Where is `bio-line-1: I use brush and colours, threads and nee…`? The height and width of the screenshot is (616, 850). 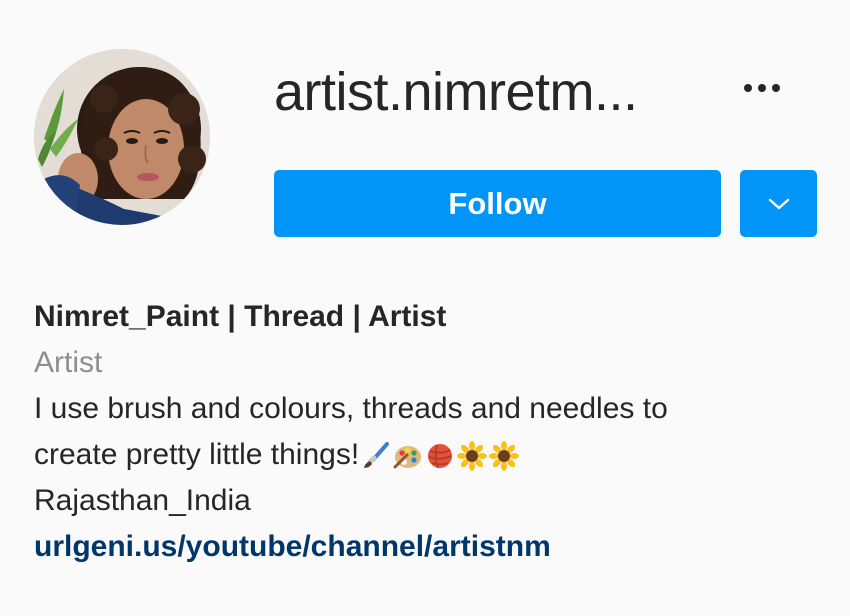
bio-line-1: I use brush and colours, threads and nee… is located at coordinates (351, 408).